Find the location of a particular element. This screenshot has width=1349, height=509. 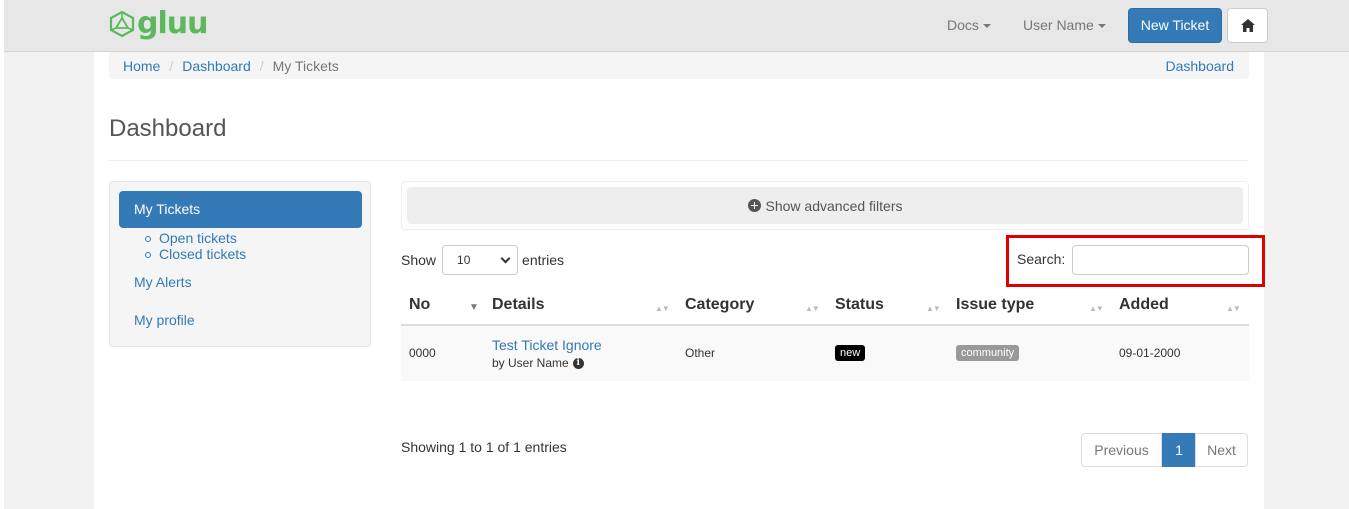

user-label: User Name is located at coordinates (1058, 25).